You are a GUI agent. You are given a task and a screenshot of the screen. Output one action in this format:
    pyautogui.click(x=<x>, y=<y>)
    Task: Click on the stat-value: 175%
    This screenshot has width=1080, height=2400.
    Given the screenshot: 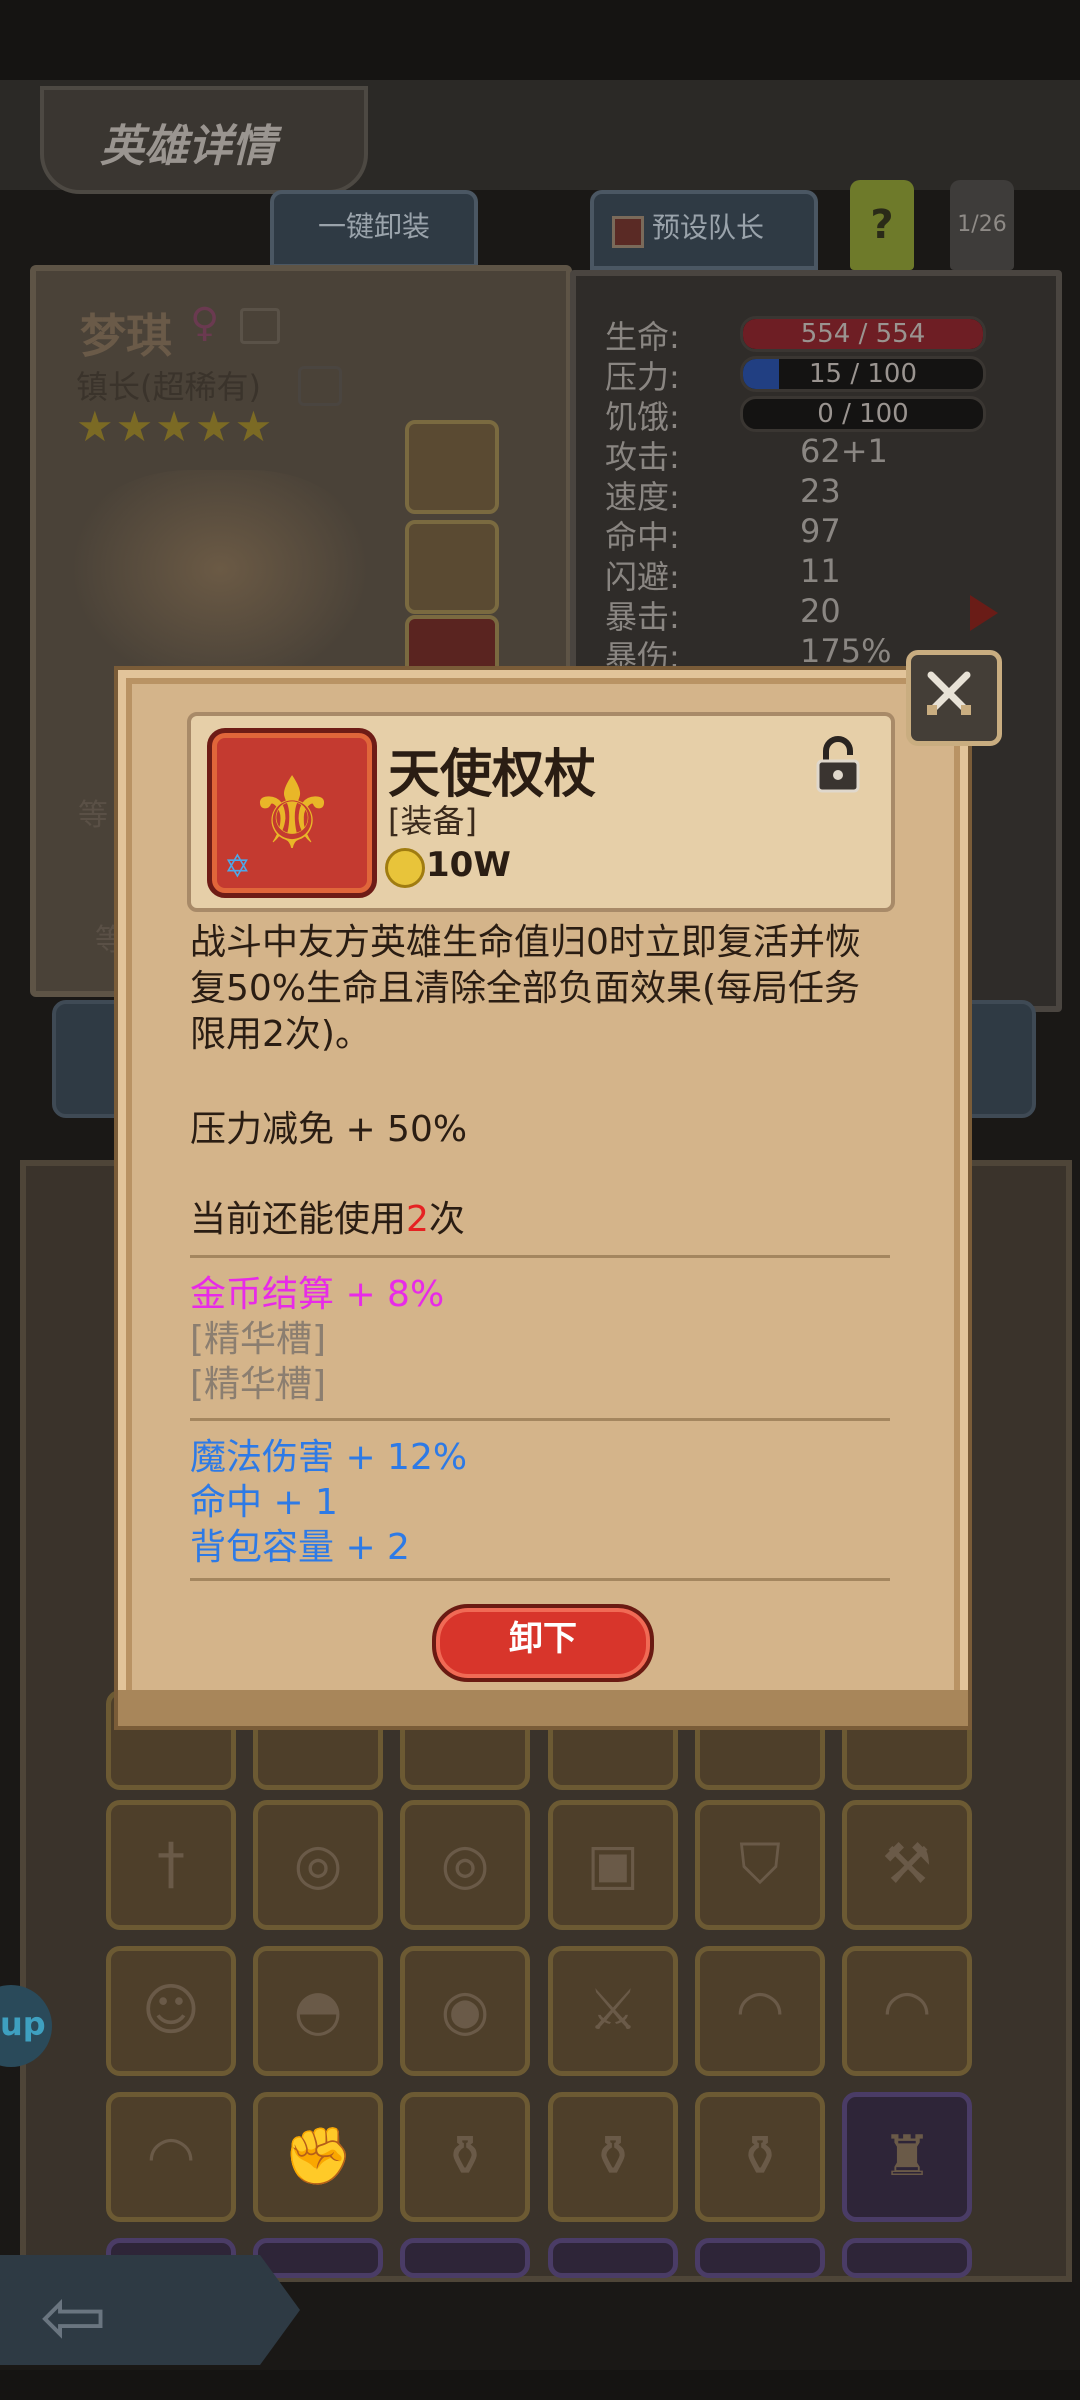 What is the action you would take?
    pyautogui.click(x=846, y=651)
    